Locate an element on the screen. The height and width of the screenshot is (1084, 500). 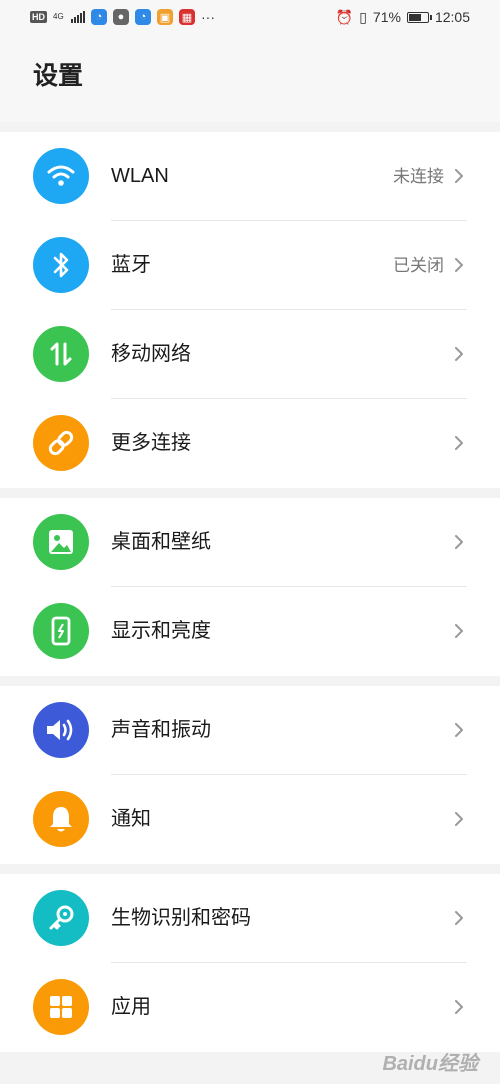
app-notification-icon: ▣ is located at coordinates (165, 17).